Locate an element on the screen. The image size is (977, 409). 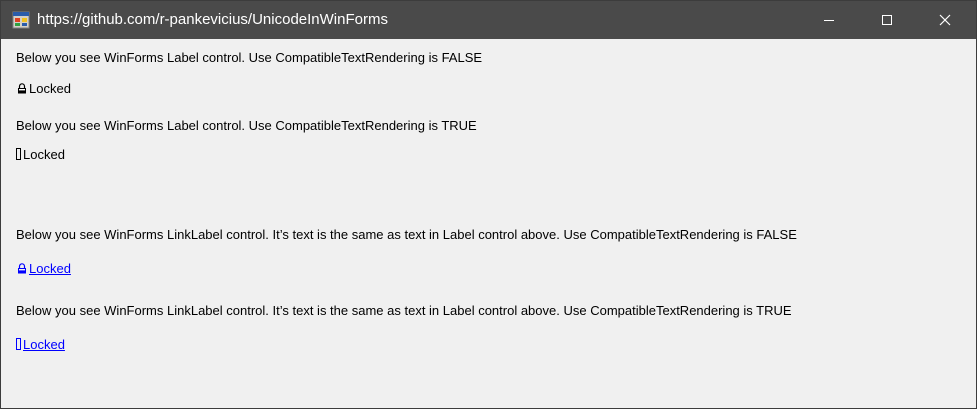
maximize-icon is located at coordinates (887, 20).